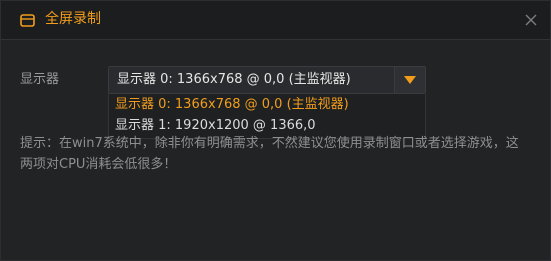  I want to click on dropdown-toggle, so click(409, 80).